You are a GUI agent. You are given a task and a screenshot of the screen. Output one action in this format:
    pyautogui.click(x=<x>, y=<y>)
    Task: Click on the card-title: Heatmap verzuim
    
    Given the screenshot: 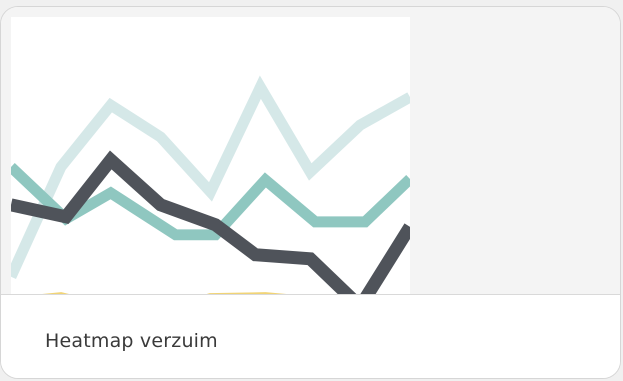 What is the action you would take?
    pyautogui.click(x=131, y=341)
    